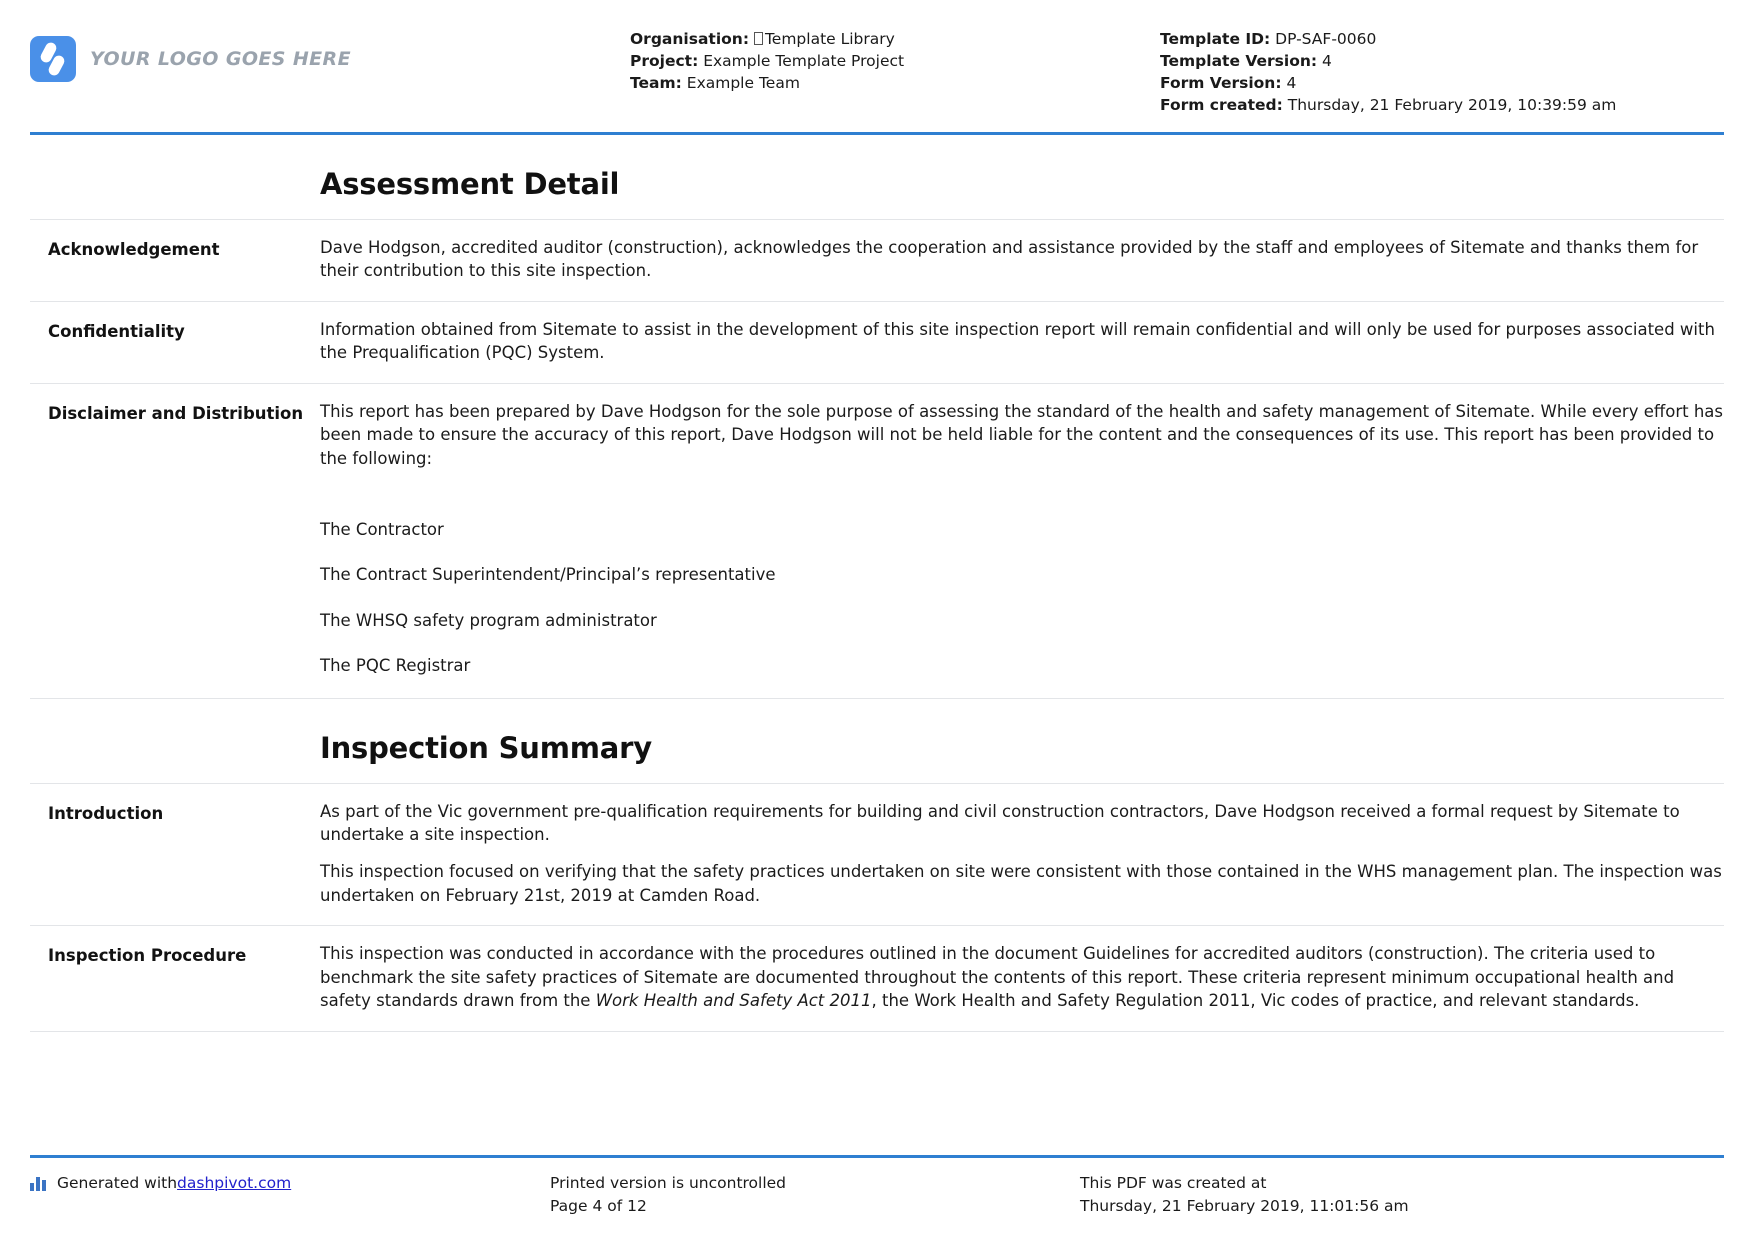 This screenshot has height=1239, width=1754. Describe the element at coordinates (690, 39) in the screenshot. I see `organisation-label: Organisation:` at that location.